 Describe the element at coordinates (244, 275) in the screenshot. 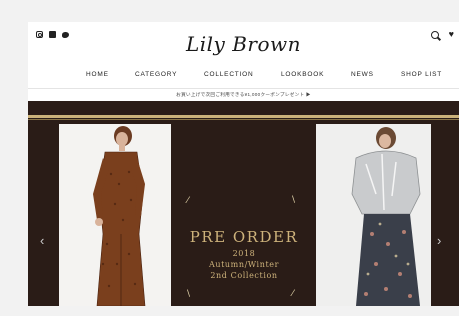

I see `hero-collection: 2nd Collection` at that location.